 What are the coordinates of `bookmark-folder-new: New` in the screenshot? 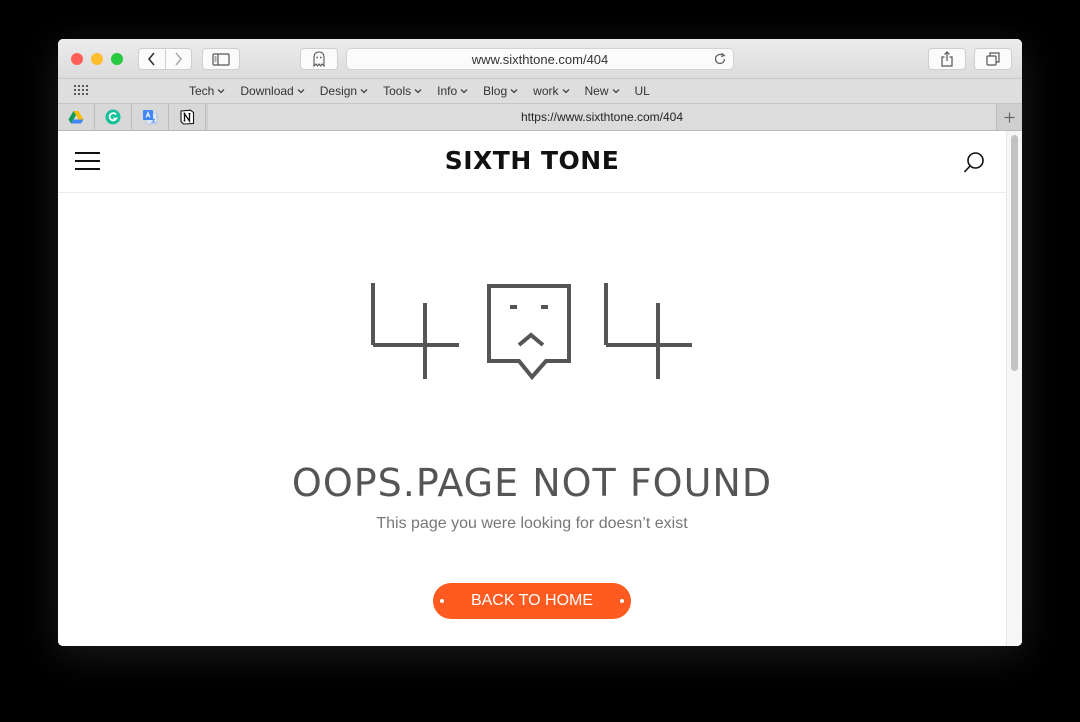 It's located at (602, 91).